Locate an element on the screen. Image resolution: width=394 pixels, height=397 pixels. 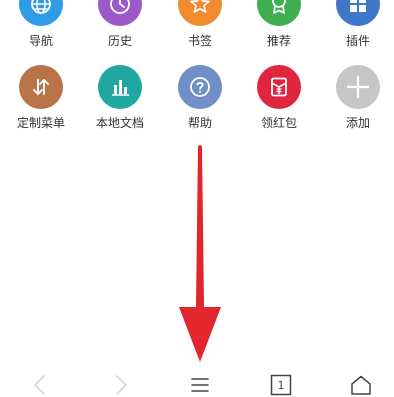
home-icon is located at coordinates (361, 385).